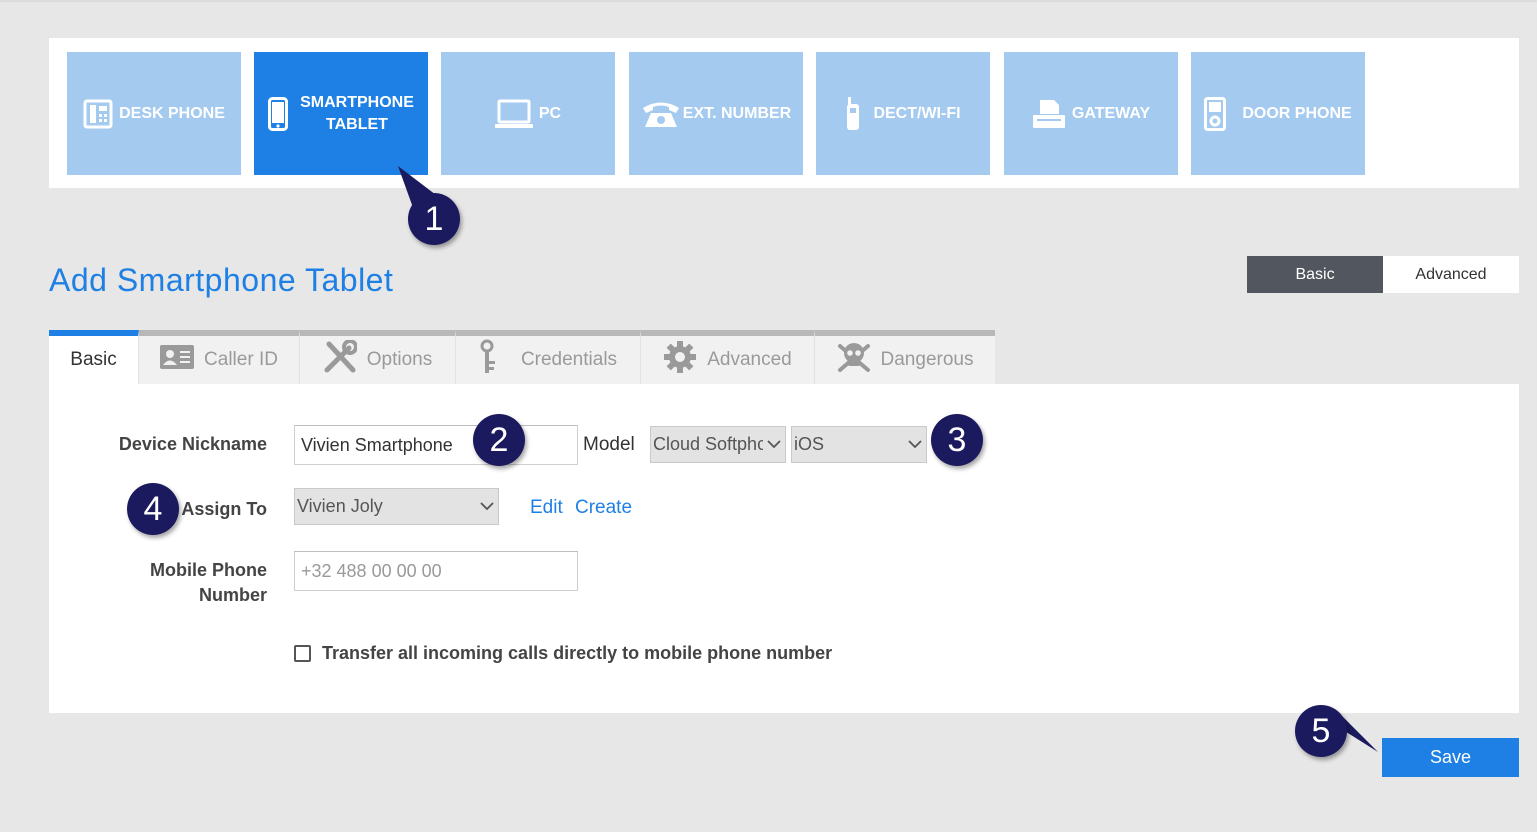 The width and height of the screenshot is (1537, 832). I want to click on mode-advanced-button: Advanced, so click(1451, 274).